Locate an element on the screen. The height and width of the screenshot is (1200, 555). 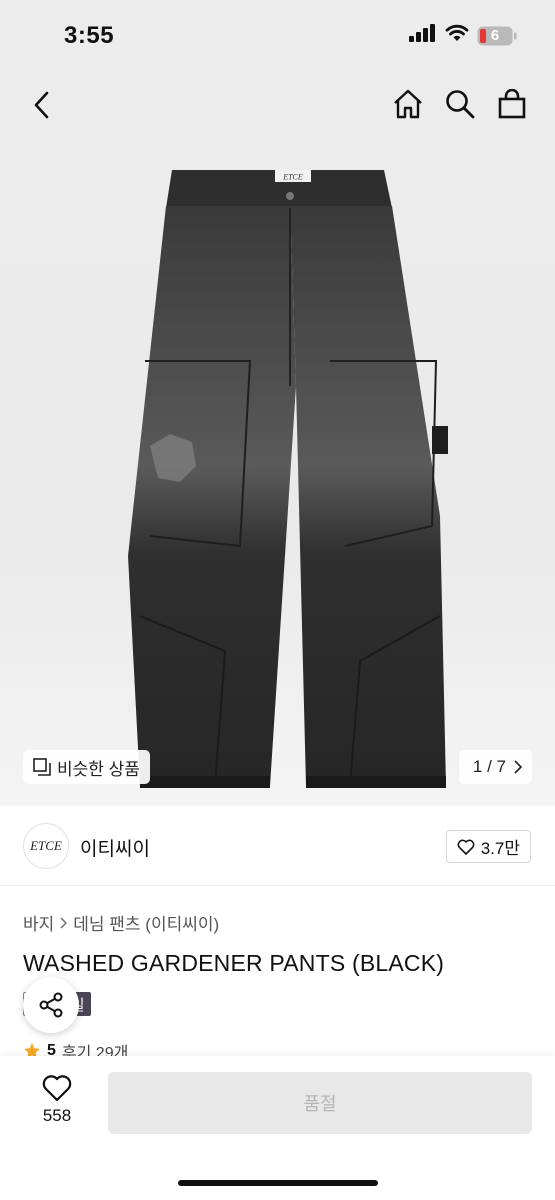
home-indicator is located at coordinates (278, 1183).